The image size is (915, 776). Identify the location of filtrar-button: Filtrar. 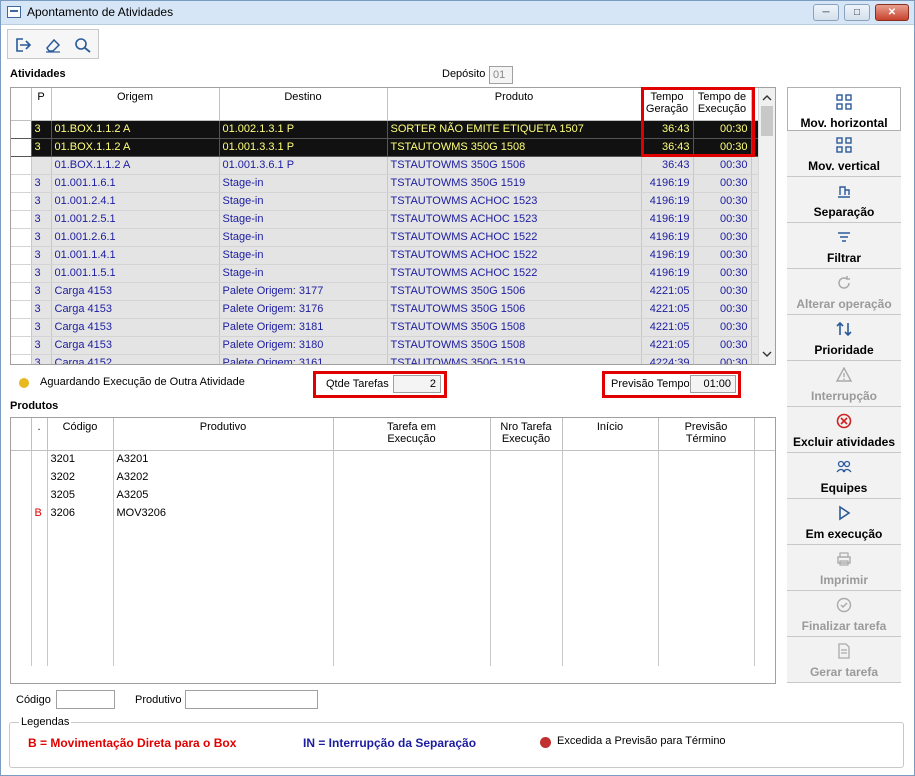
(844, 246).